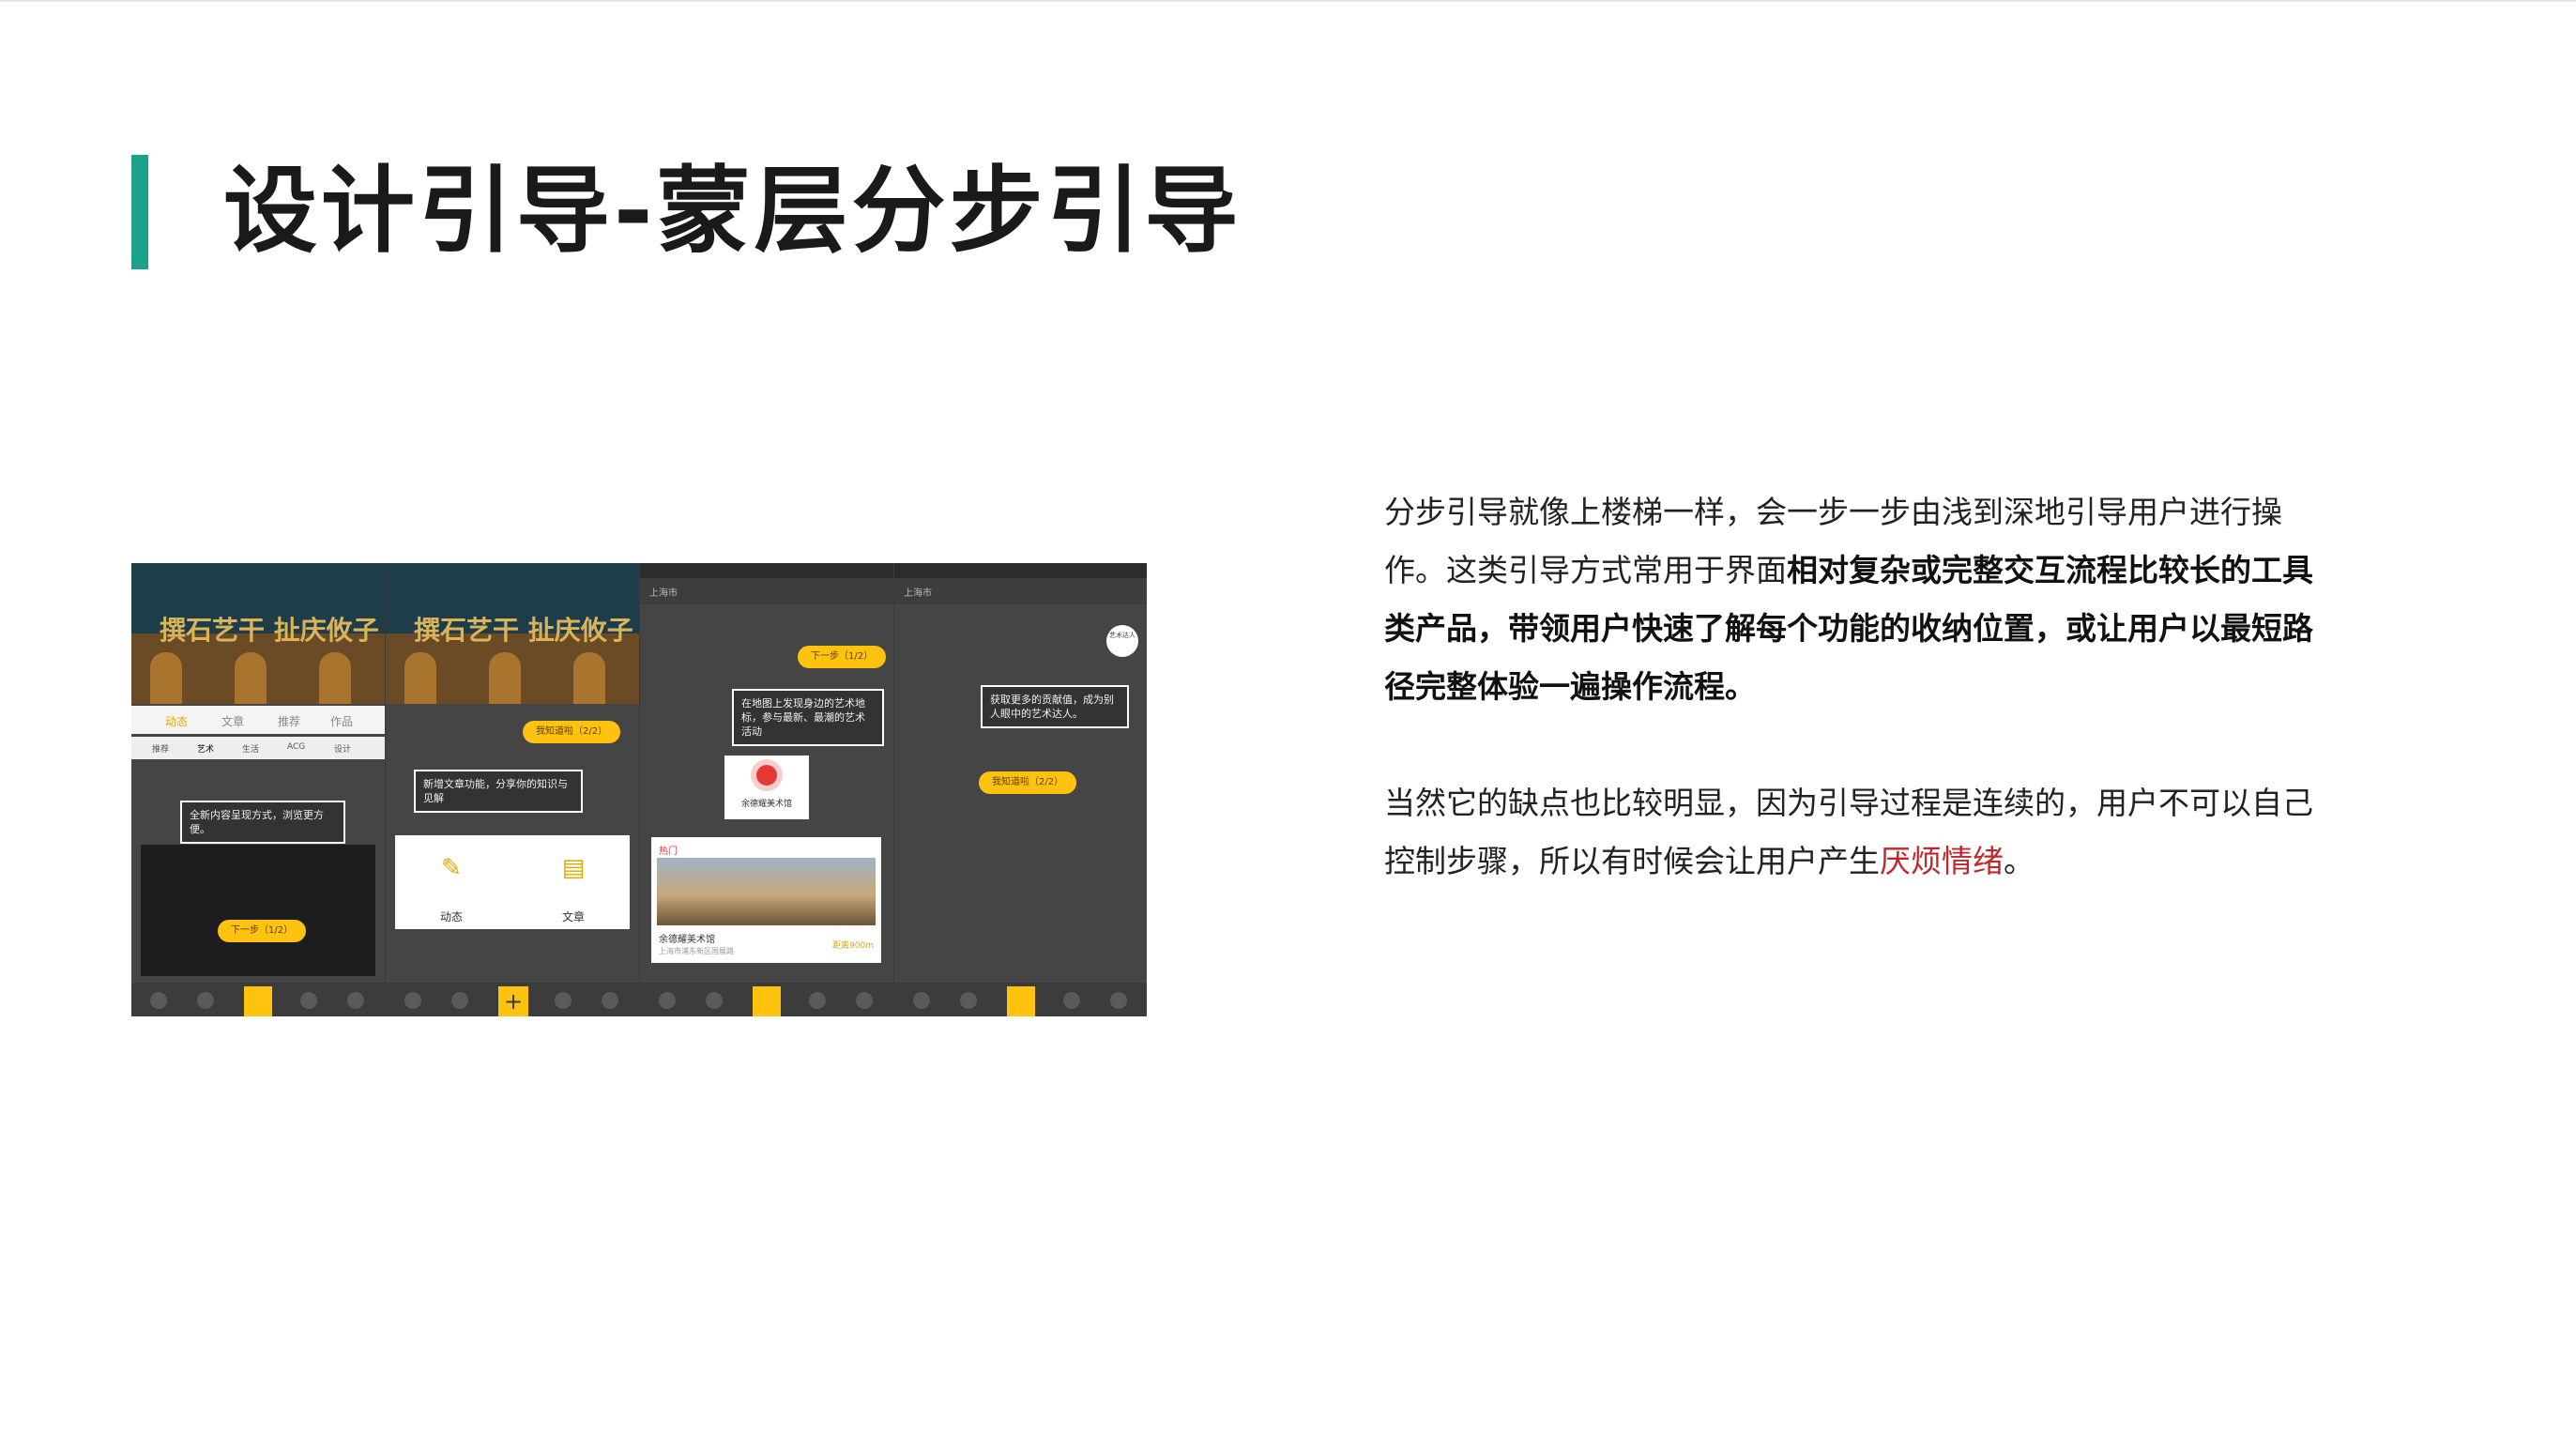 The height and width of the screenshot is (1450, 2576). What do you see at coordinates (139, 212) in the screenshot?
I see `title-accent-bar` at bounding box center [139, 212].